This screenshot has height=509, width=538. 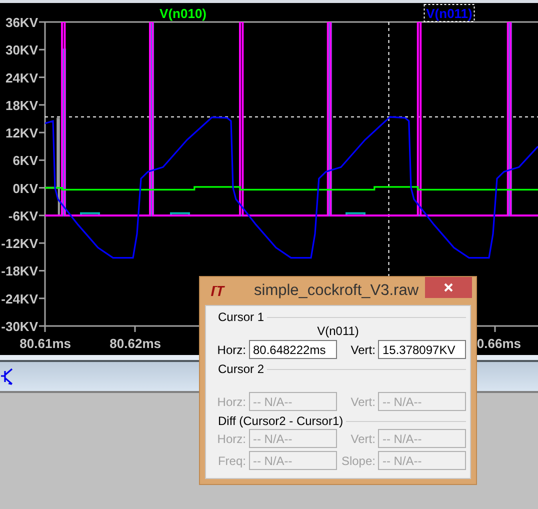 What do you see at coordinates (25, 188) in the screenshot?
I see `axis-label: 0KV` at bounding box center [25, 188].